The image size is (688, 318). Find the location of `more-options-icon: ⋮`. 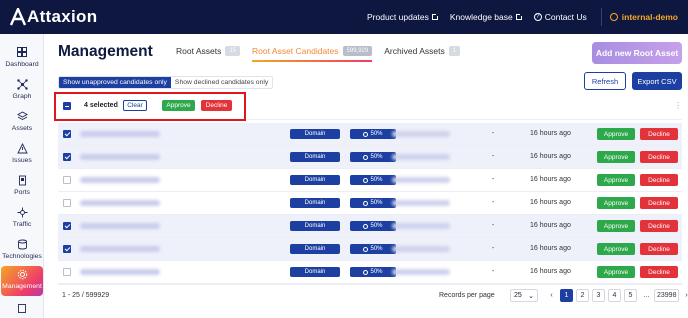

more-options-icon: ⋮ is located at coordinates (678, 105).